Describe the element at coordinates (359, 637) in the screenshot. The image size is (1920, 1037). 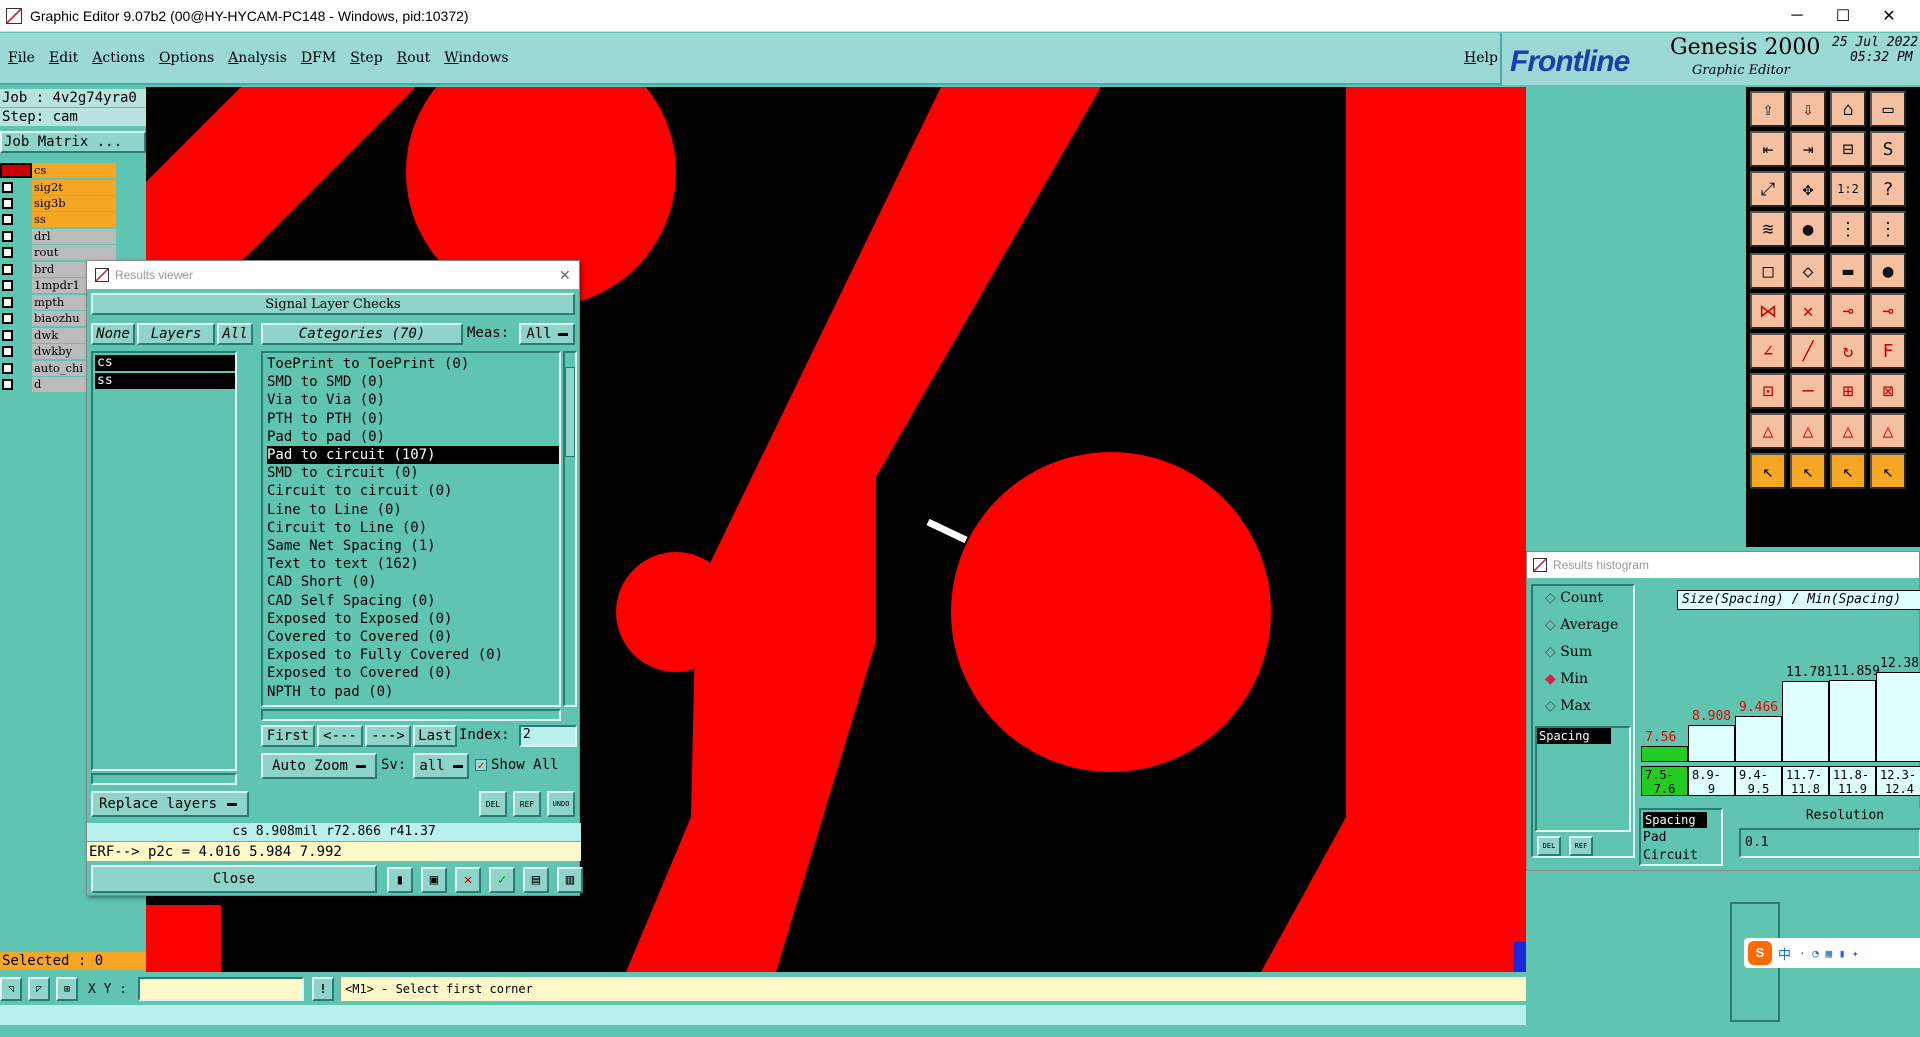
I see `category-item: Covered to Covered (0)` at that location.